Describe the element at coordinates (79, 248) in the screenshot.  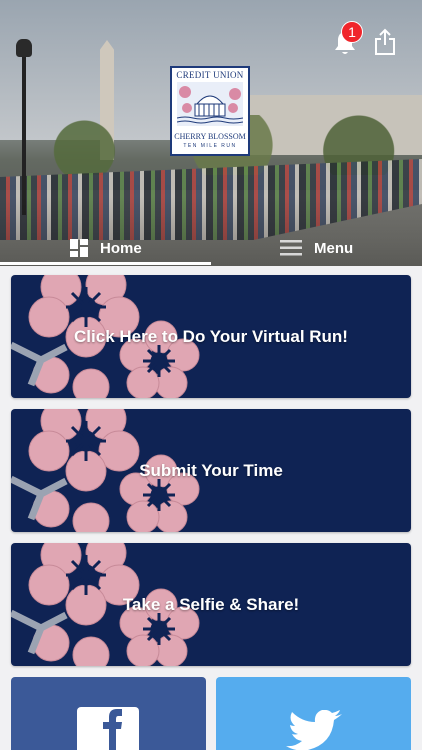
I see `dashboard-icon` at that location.